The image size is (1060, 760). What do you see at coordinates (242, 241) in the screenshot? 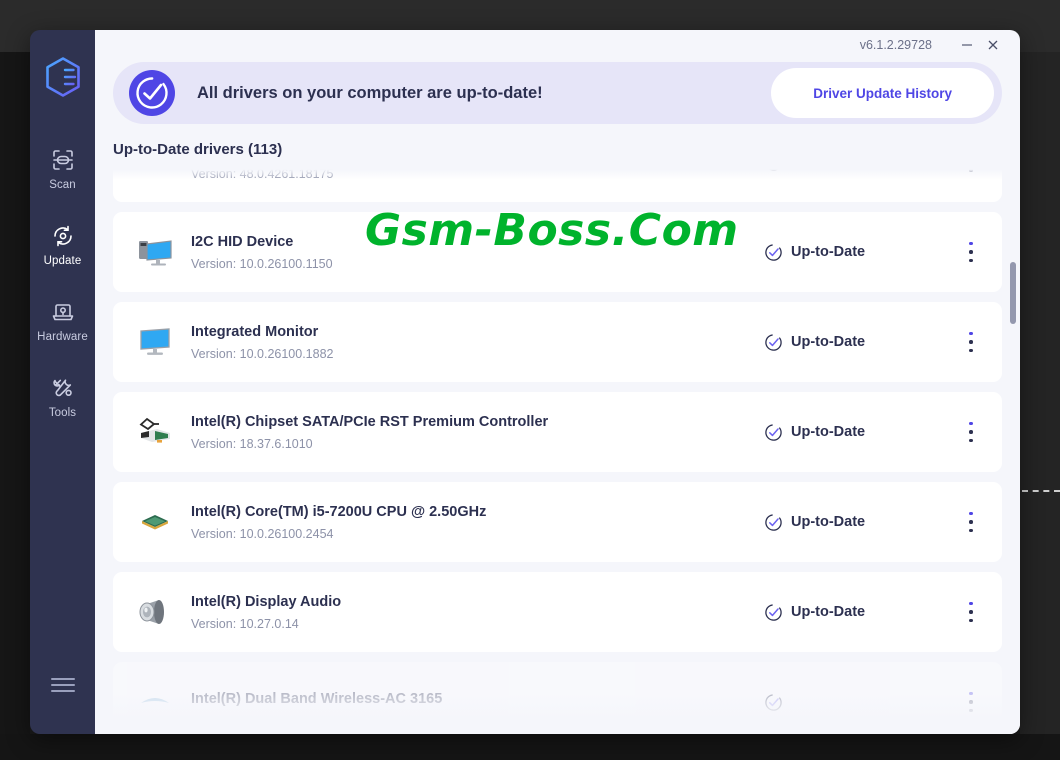
I see `driver-name: I2C HID Device` at bounding box center [242, 241].